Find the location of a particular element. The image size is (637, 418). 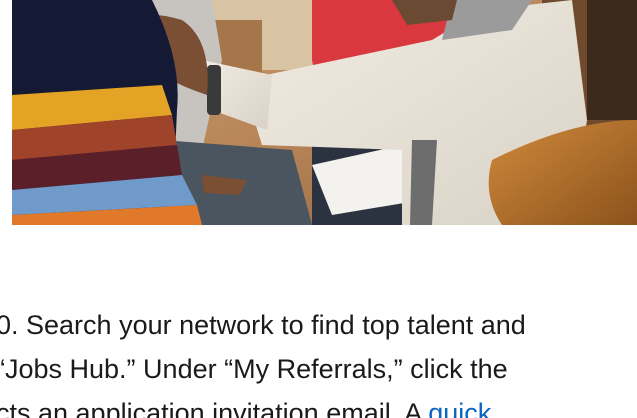

quick-link: quick is located at coordinates (459, 408).